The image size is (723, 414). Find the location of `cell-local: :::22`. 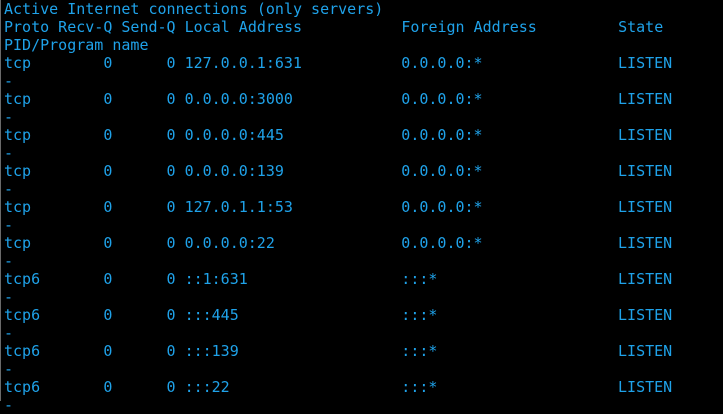

cell-local: :::22 is located at coordinates (207, 387).